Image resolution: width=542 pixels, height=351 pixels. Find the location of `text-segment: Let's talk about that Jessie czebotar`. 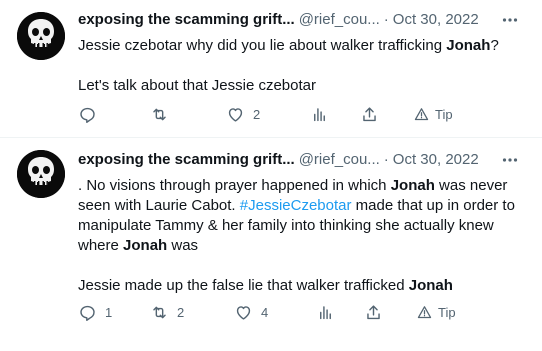

text-segment: Let's talk about that Jessie czebotar is located at coordinates (197, 85).